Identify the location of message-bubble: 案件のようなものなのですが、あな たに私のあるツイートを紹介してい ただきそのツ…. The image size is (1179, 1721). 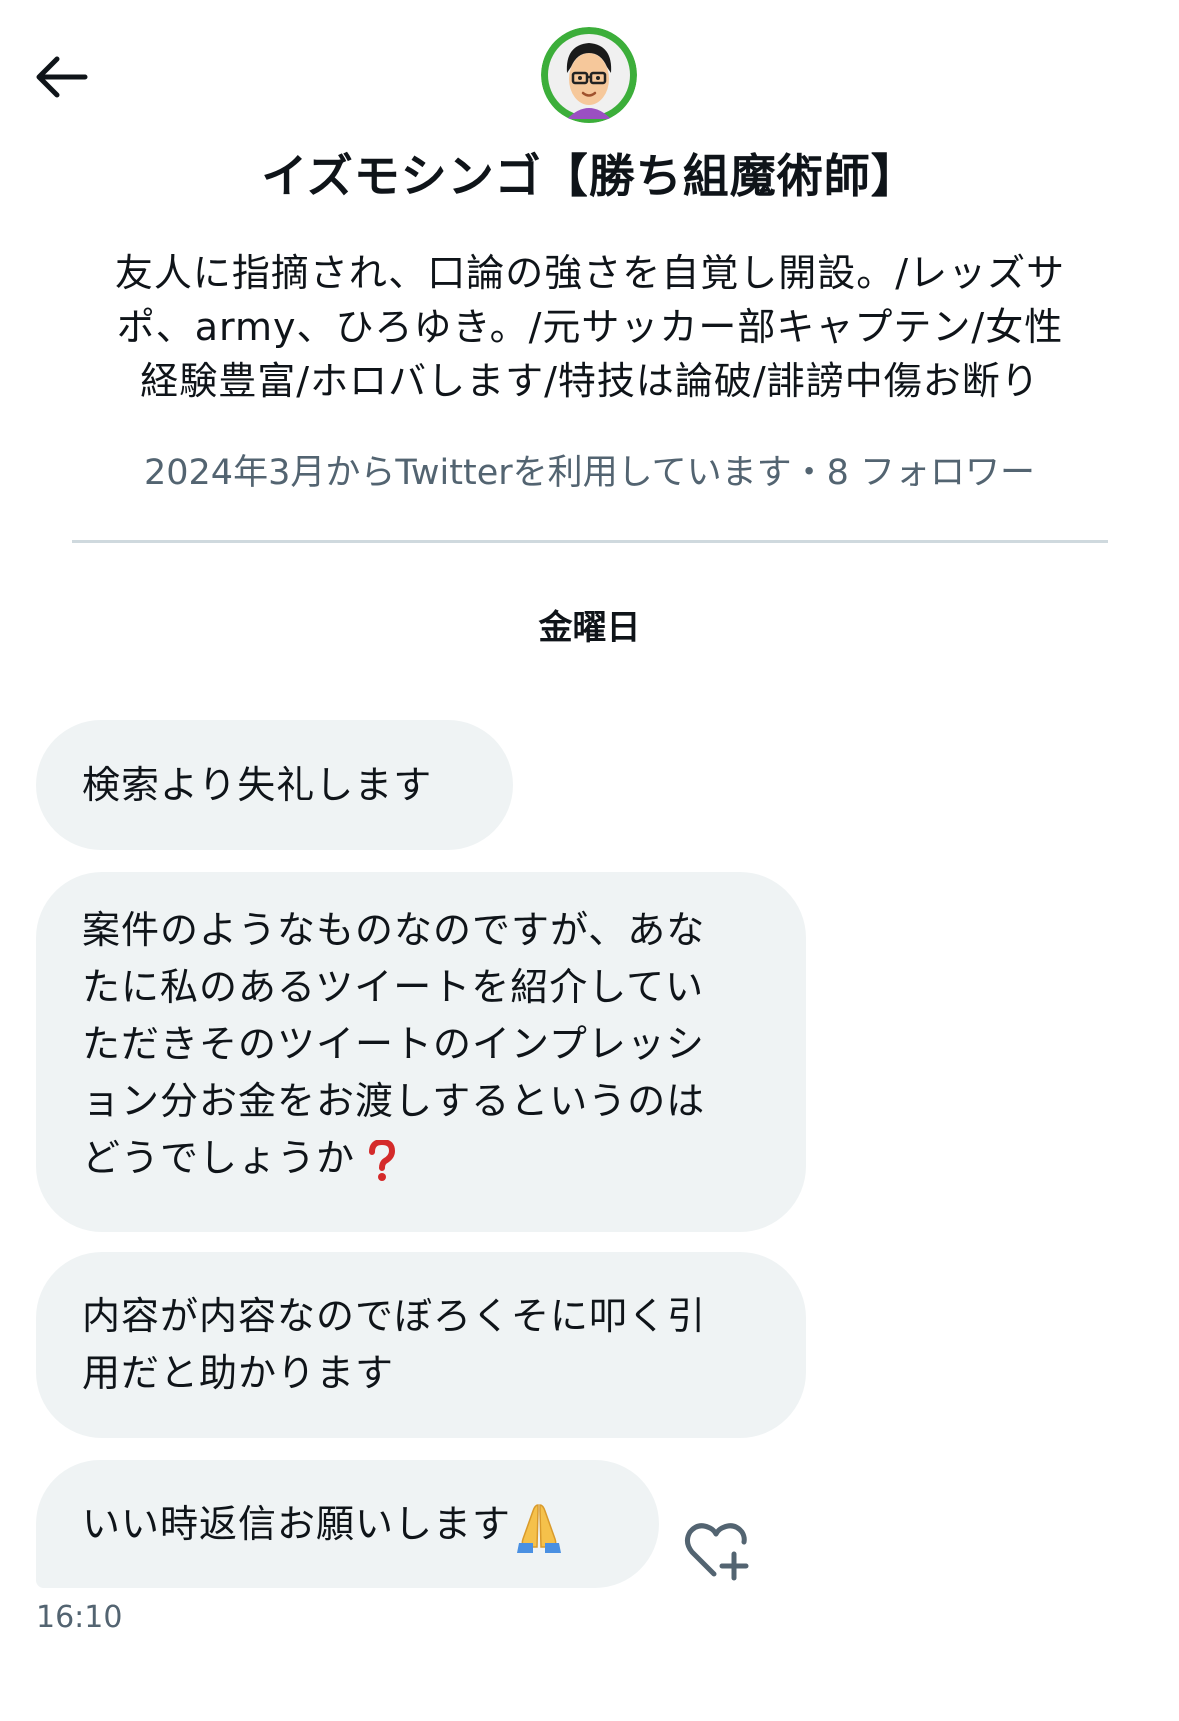
(421, 1052).